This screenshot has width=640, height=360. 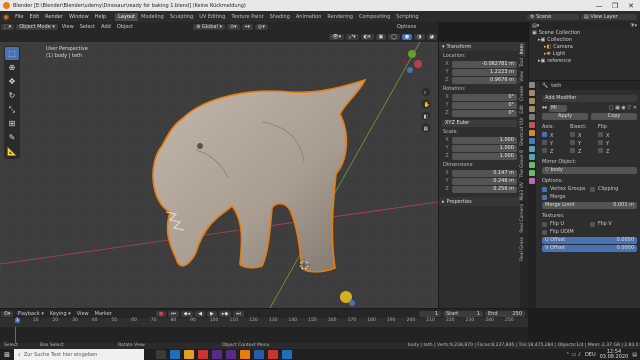 What do you see at coordinates (522, 93) in the screenshot?
I see `sidebar-tab-create: Create` at bounding box center [522, 93].